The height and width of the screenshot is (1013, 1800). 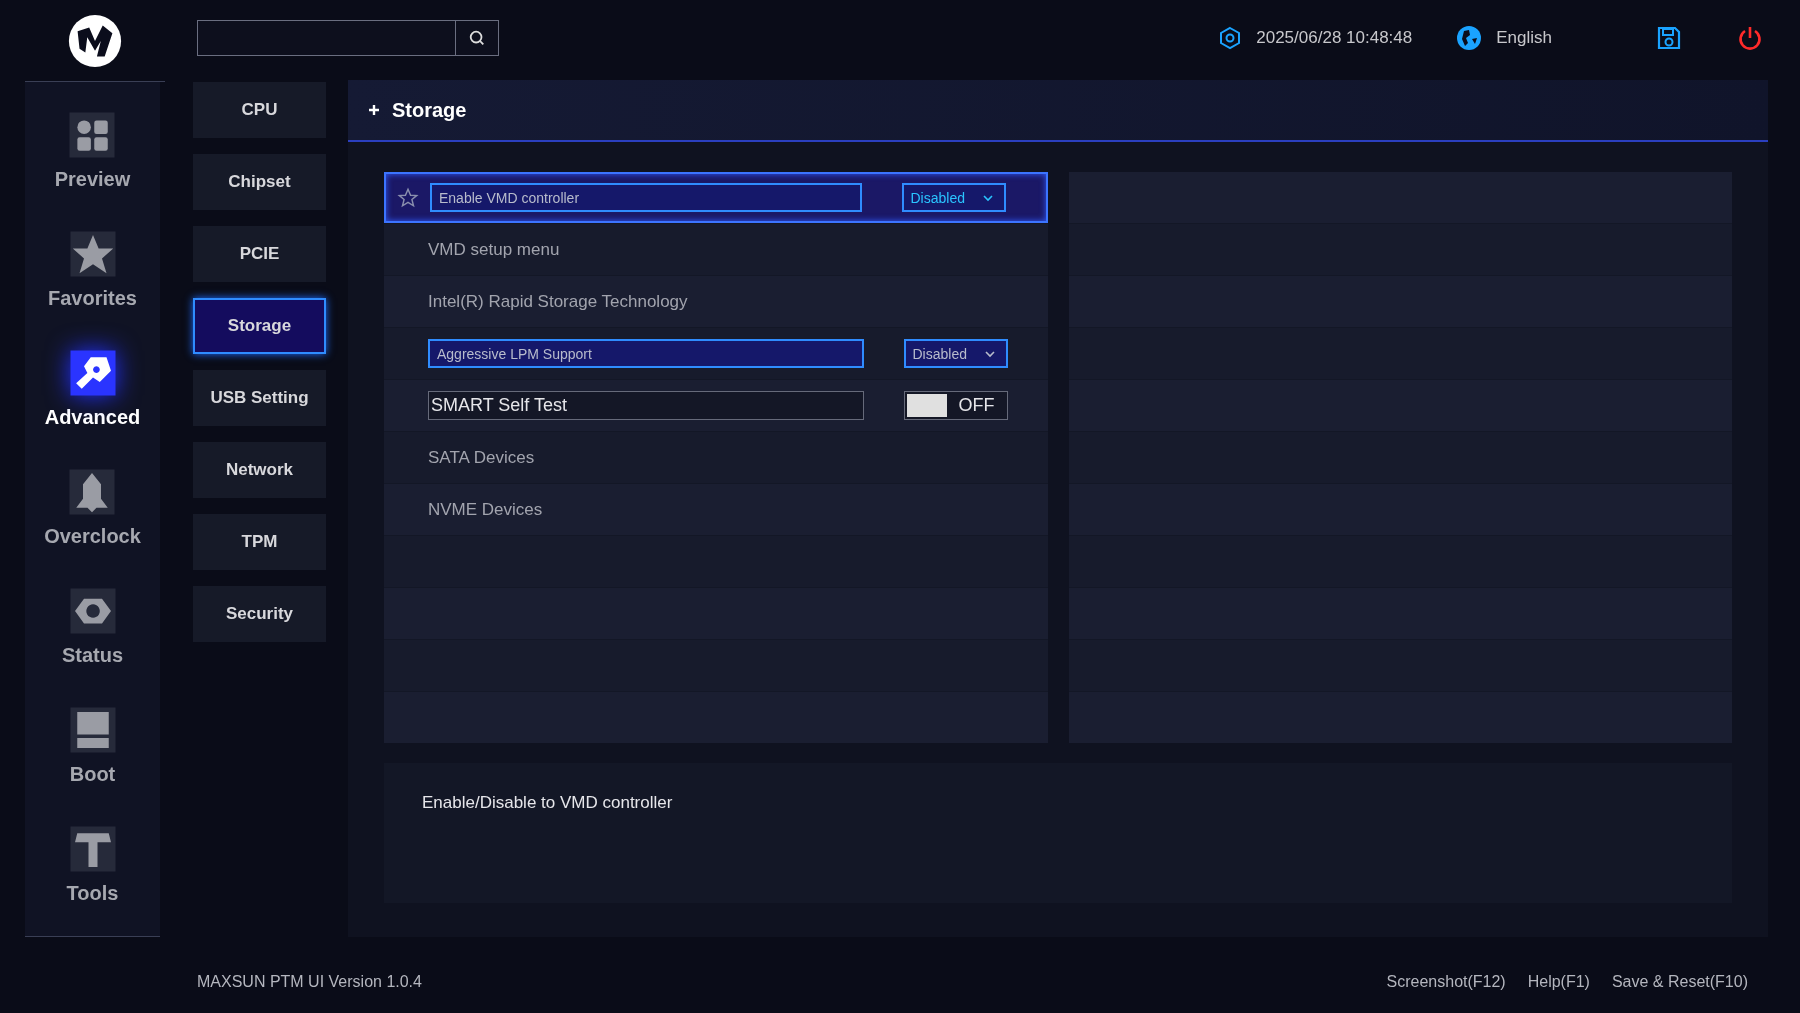 What do you see at coordinates (429, 110) in the screenshot?
I see `panel-title: Storage` at bounding box center [429, 110].